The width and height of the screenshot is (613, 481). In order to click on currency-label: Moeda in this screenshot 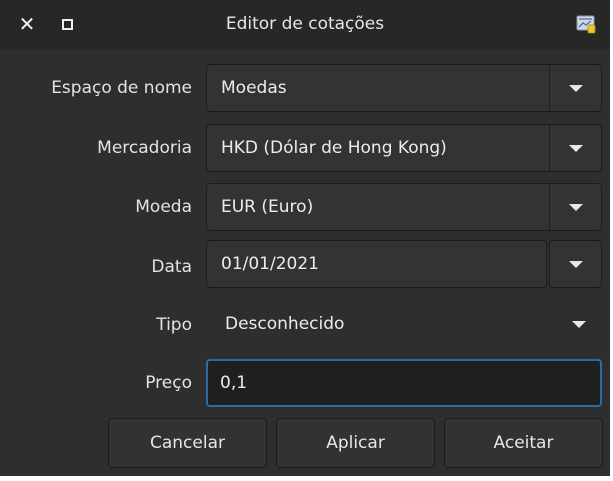, I will do `click(163, 207)`.